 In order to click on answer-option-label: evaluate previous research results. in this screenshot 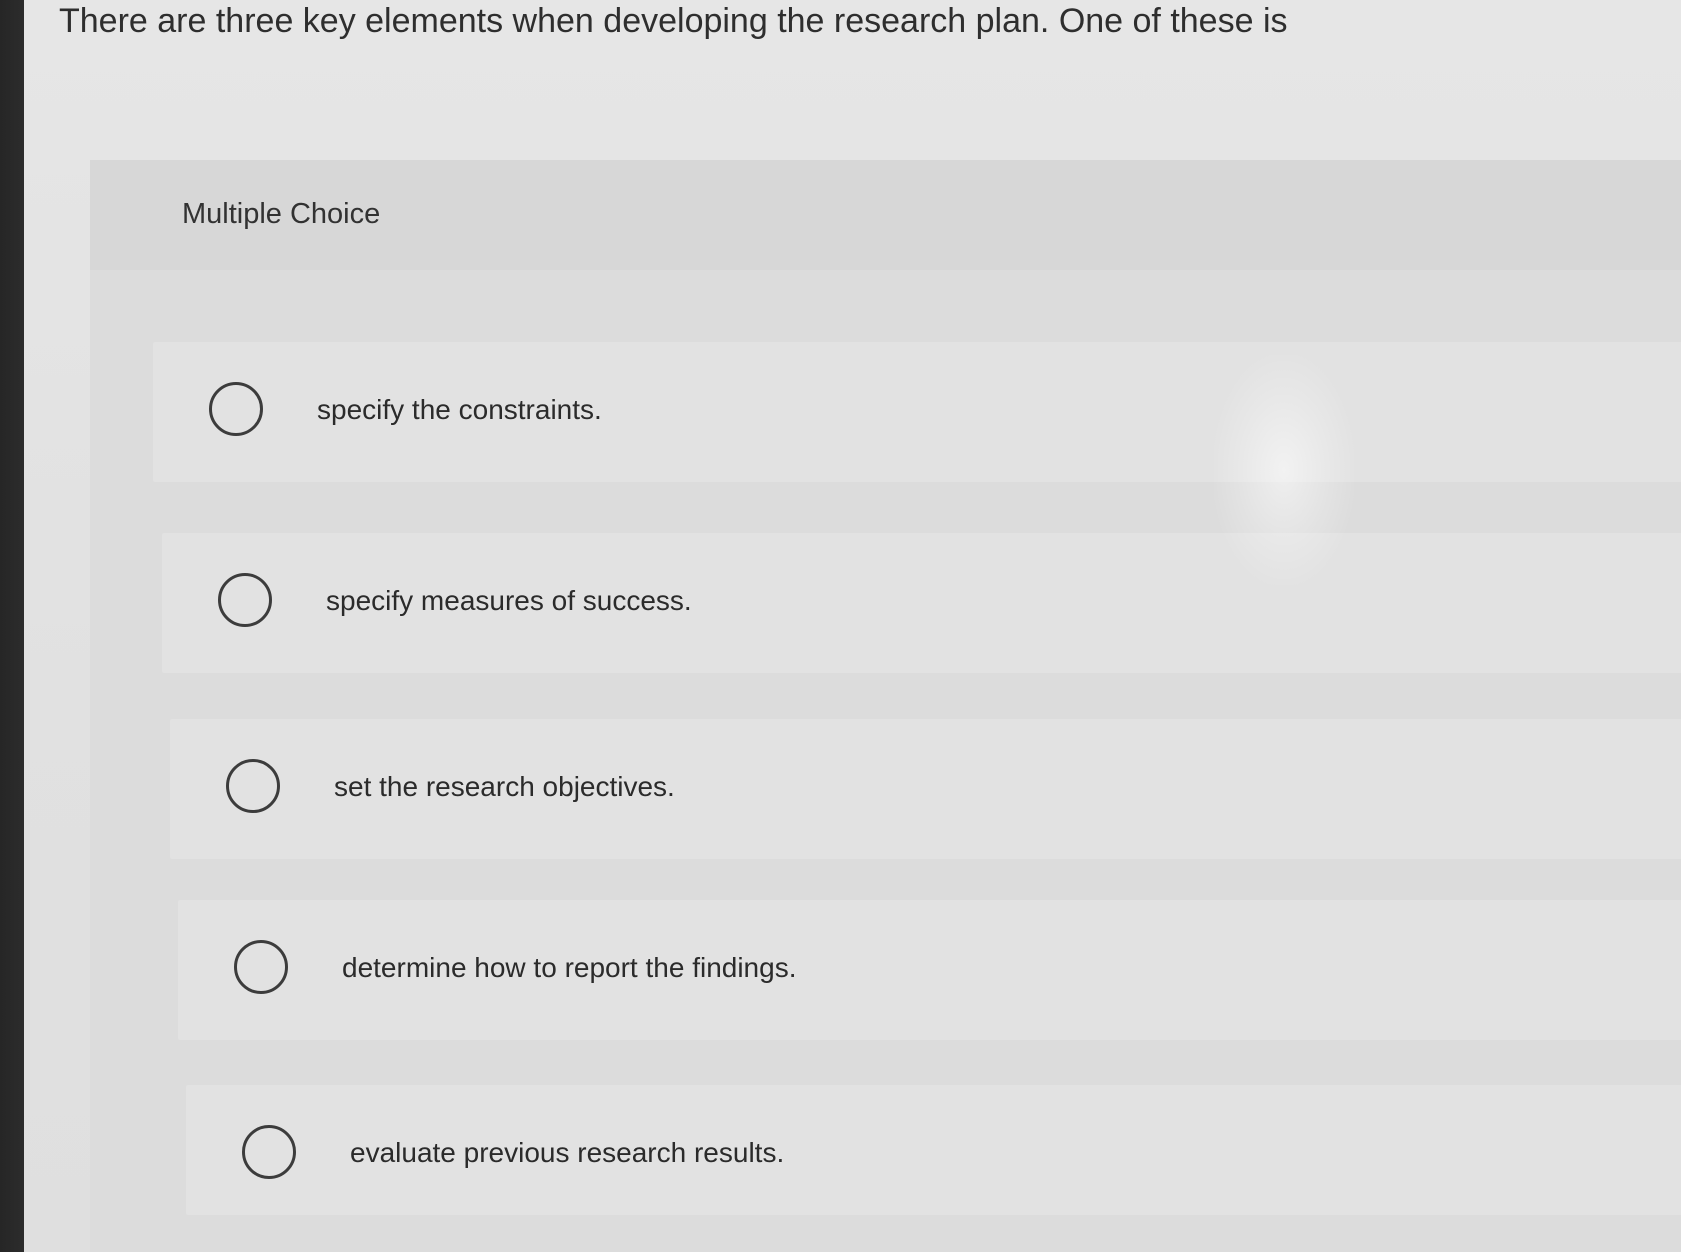, I will do `click(567, 1152)`.